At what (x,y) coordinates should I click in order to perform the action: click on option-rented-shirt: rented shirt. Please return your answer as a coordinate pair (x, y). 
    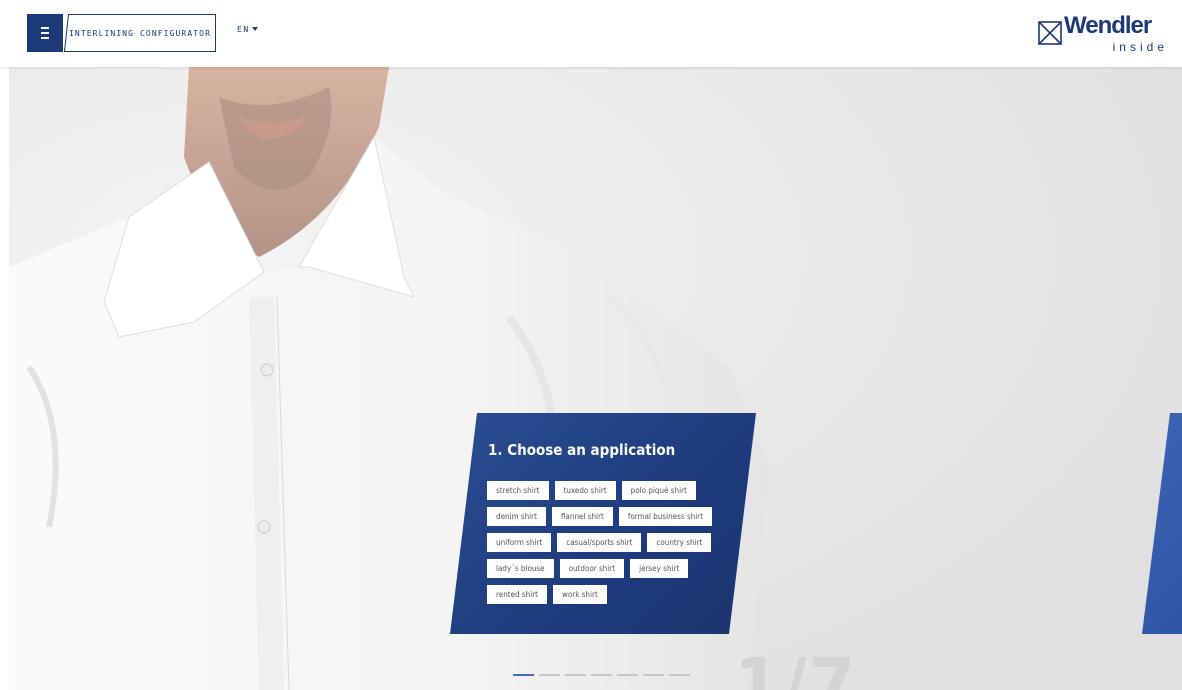
    Looking at the image, I should click on (517, 594).